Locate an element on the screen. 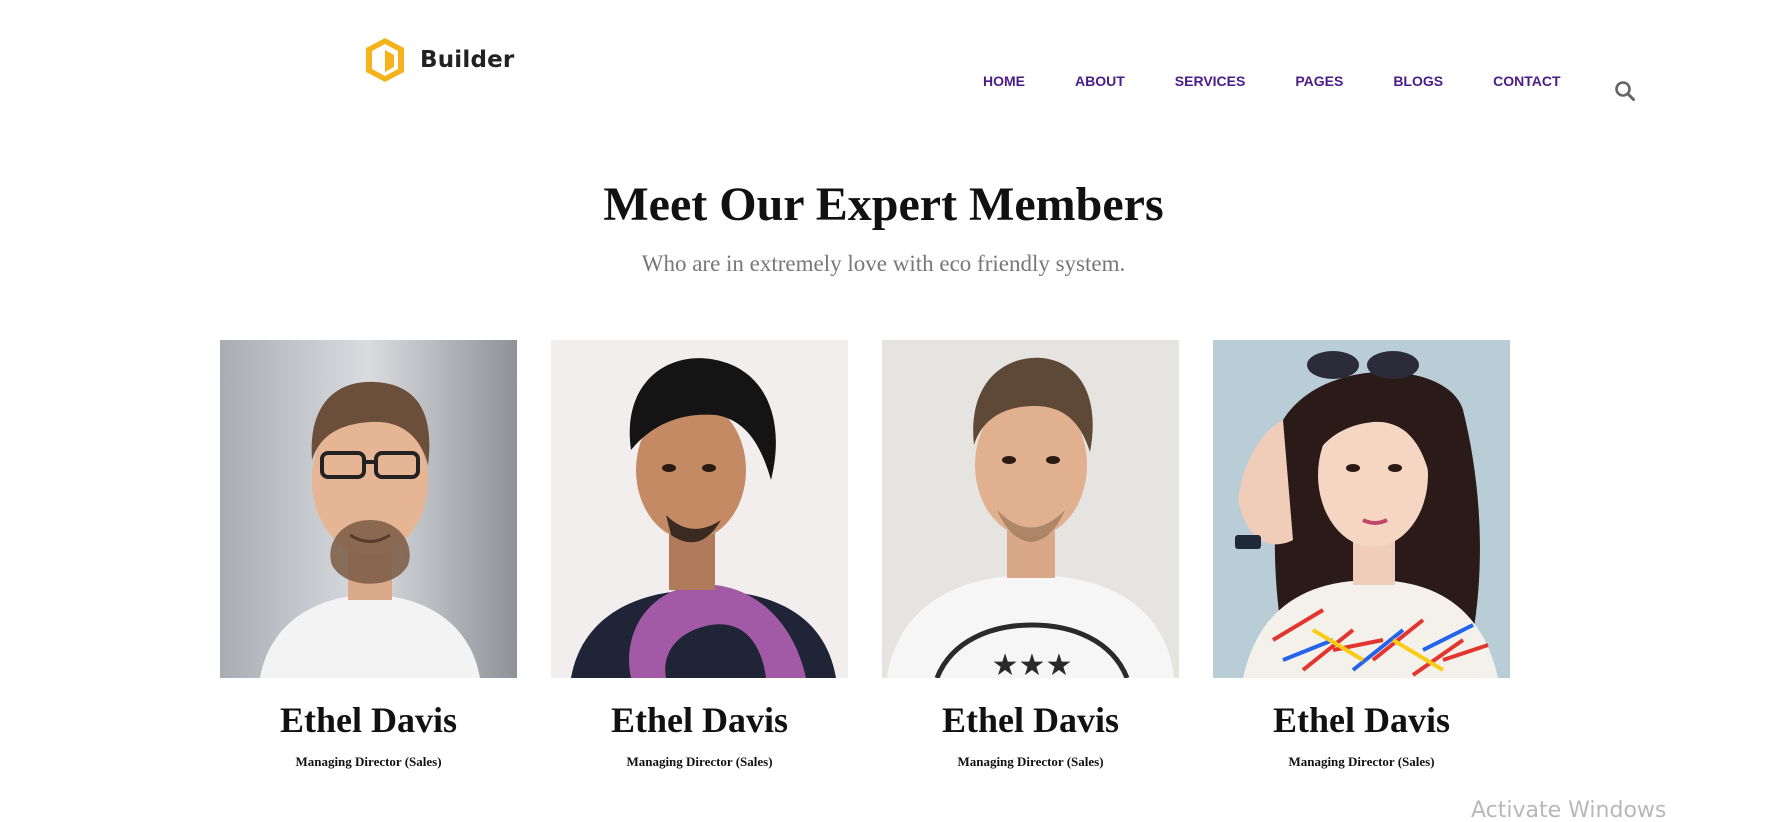  man-in-white-tshirt-photo: ★★★ is located at coordinates (1030, 509).